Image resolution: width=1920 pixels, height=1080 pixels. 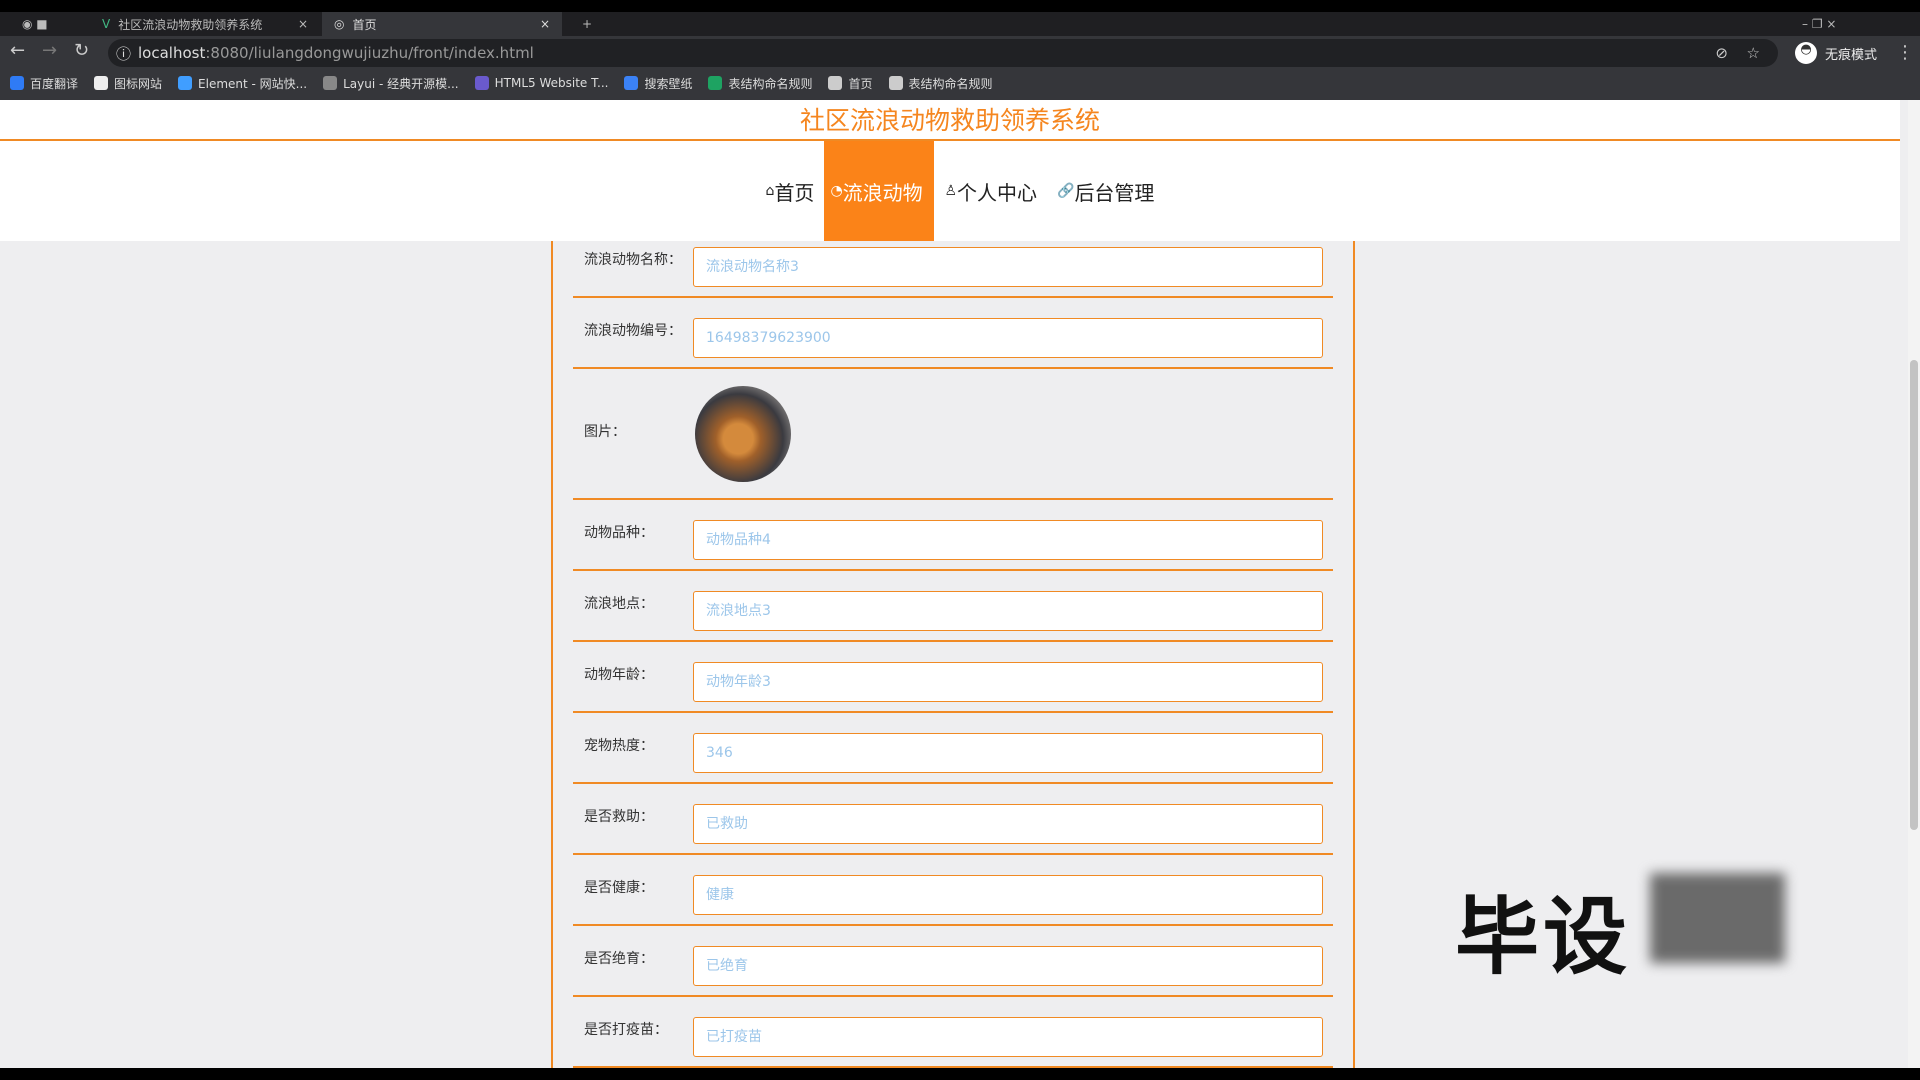 I want to click on main-nav: ⌂ 首页 ◔ 流浪动物 ♙ 个人中心 🔗 后台管理, so click(x=950, y=191).